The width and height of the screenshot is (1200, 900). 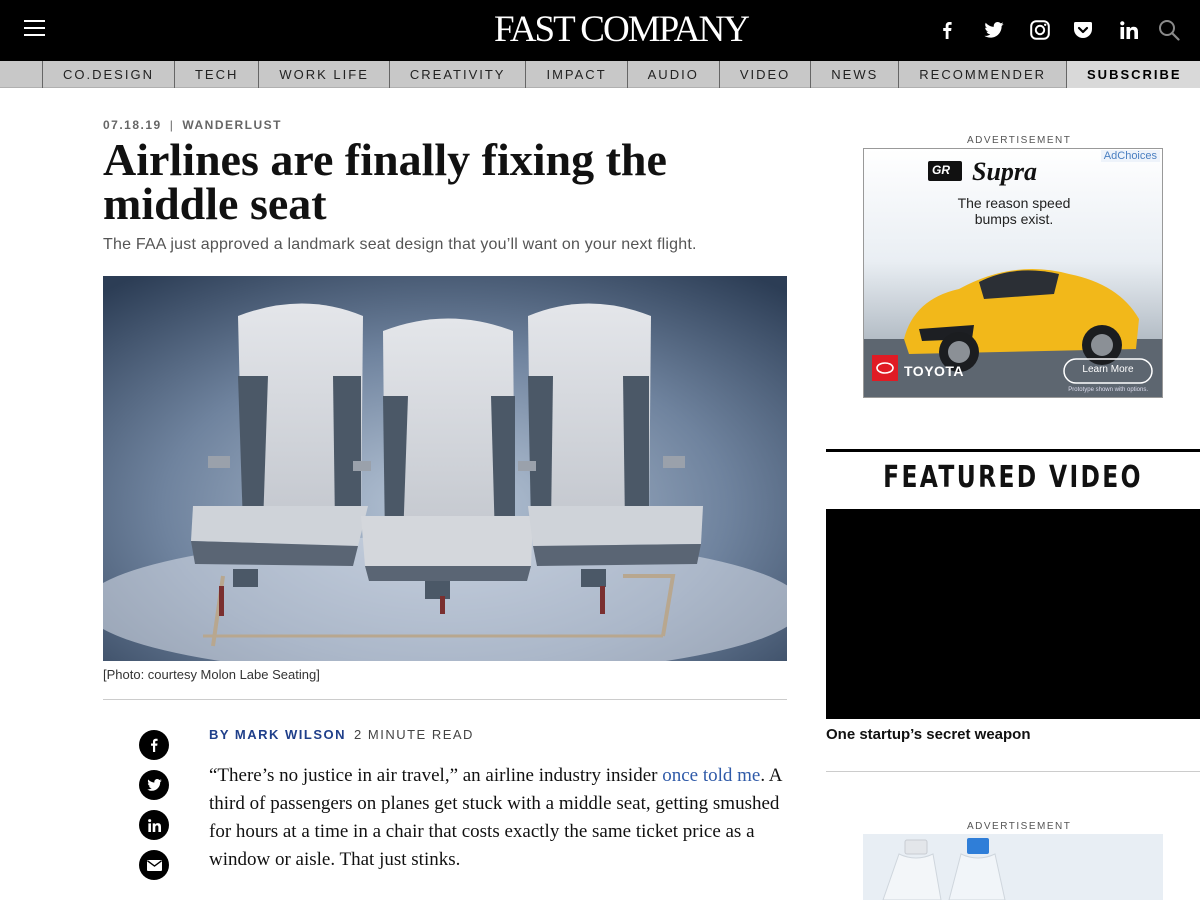 What do you see at coordinates (711, 775) in the screenshot?
I see `inline-link-once-told-me: once told me` at bounding box center [711, 775].